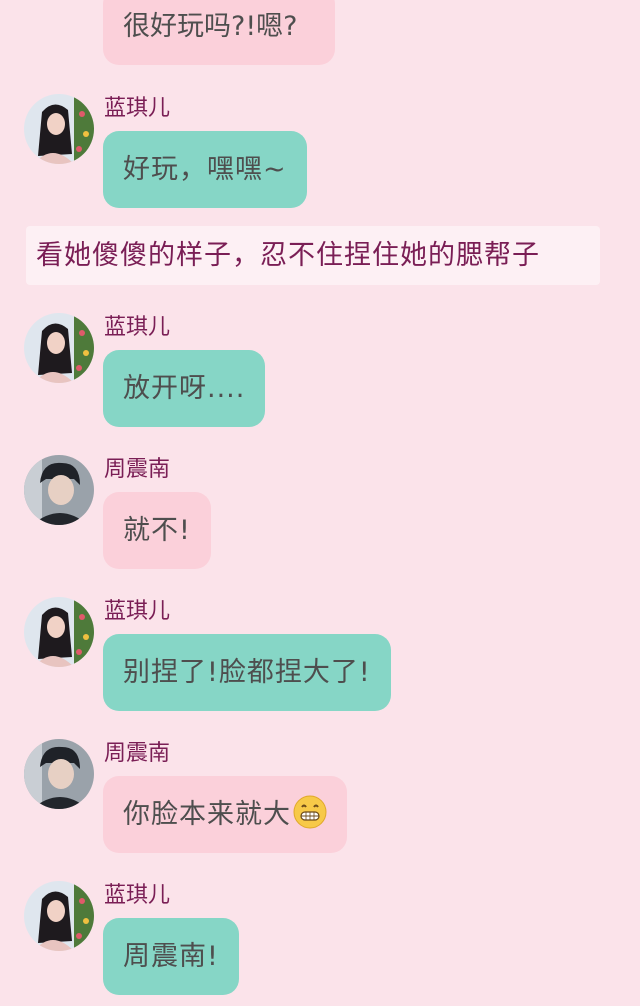 The width and height of the screenshot is (640, 1006). I want to click on message-text: 别捏了!脸都捏大了!, so click(247, 672).